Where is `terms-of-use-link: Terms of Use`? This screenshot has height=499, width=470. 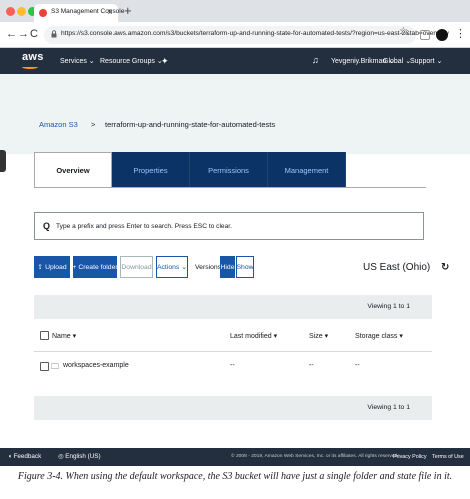
terms-of-use-link: Terms of Use is located at coordinates (448, 457).